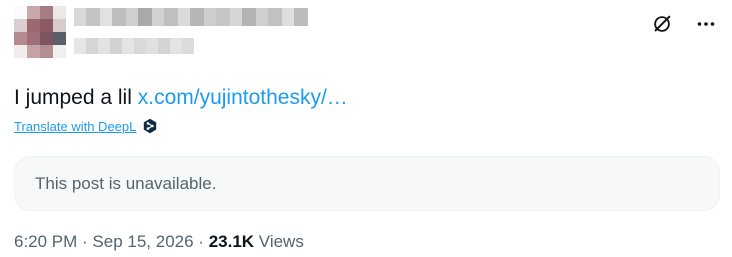 The image size is (732, 257). What do you see at coordinates (142, 241) in the screenshot?
I see `post-date: Sep 15, 2026` at bounding box center [142, 241].